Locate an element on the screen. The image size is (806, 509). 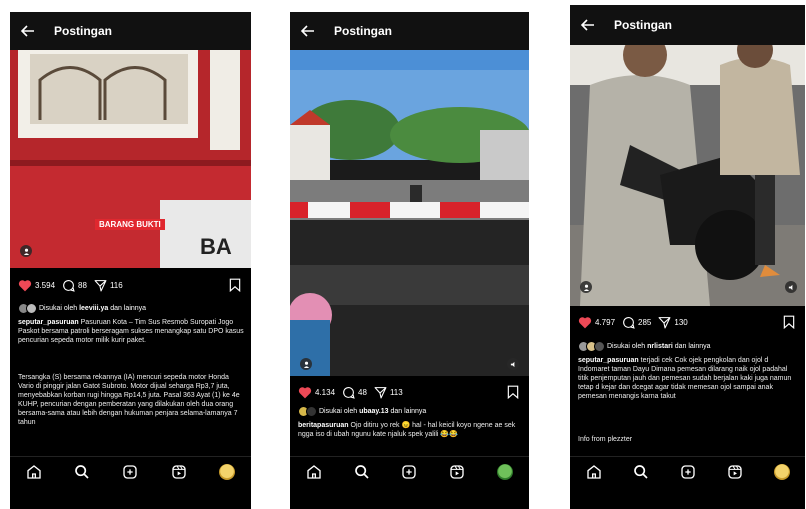
like-count: 4.134 is located at coordinates (325, 392).